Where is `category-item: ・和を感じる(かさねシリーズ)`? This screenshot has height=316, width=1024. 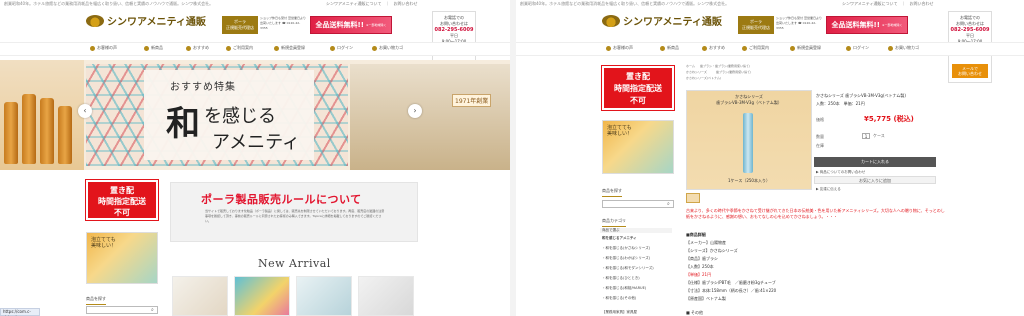
category-item: ・和を感じる(かさねシリーズ) is located at coordinates (626, 248).